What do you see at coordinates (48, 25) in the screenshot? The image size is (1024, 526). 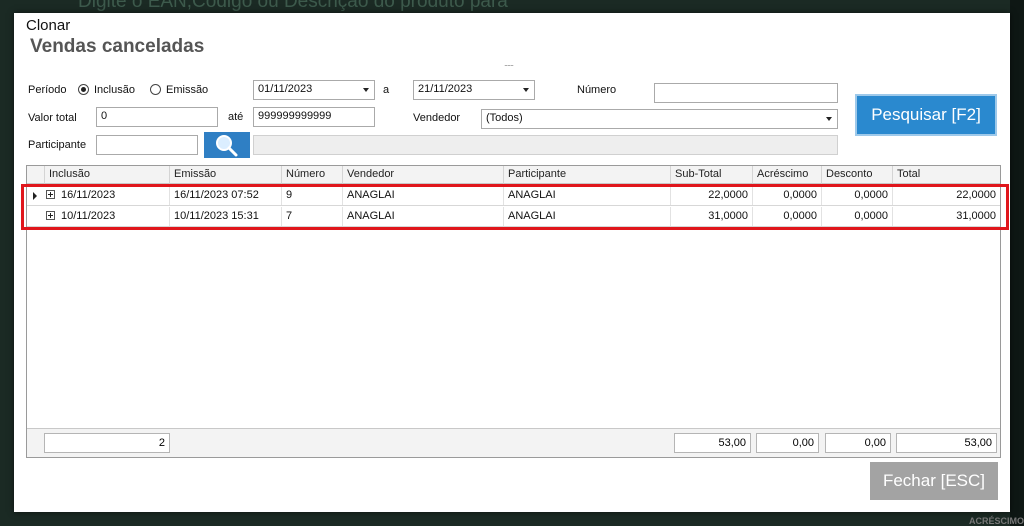 I see `dialog-caption: Clonar` at bounding box center [48, 25].